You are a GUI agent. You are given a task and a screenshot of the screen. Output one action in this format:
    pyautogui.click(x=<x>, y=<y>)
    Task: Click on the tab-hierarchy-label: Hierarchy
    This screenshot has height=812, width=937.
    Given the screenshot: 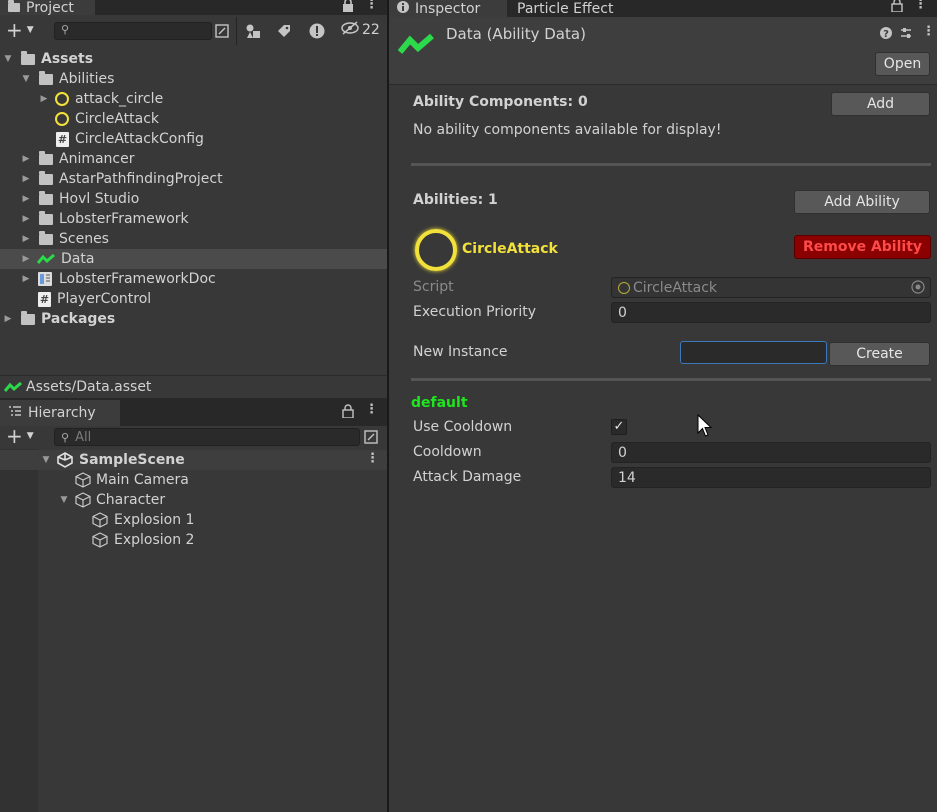 What is the action you would take?
    pyautogui.click(x=62, y=413)
    